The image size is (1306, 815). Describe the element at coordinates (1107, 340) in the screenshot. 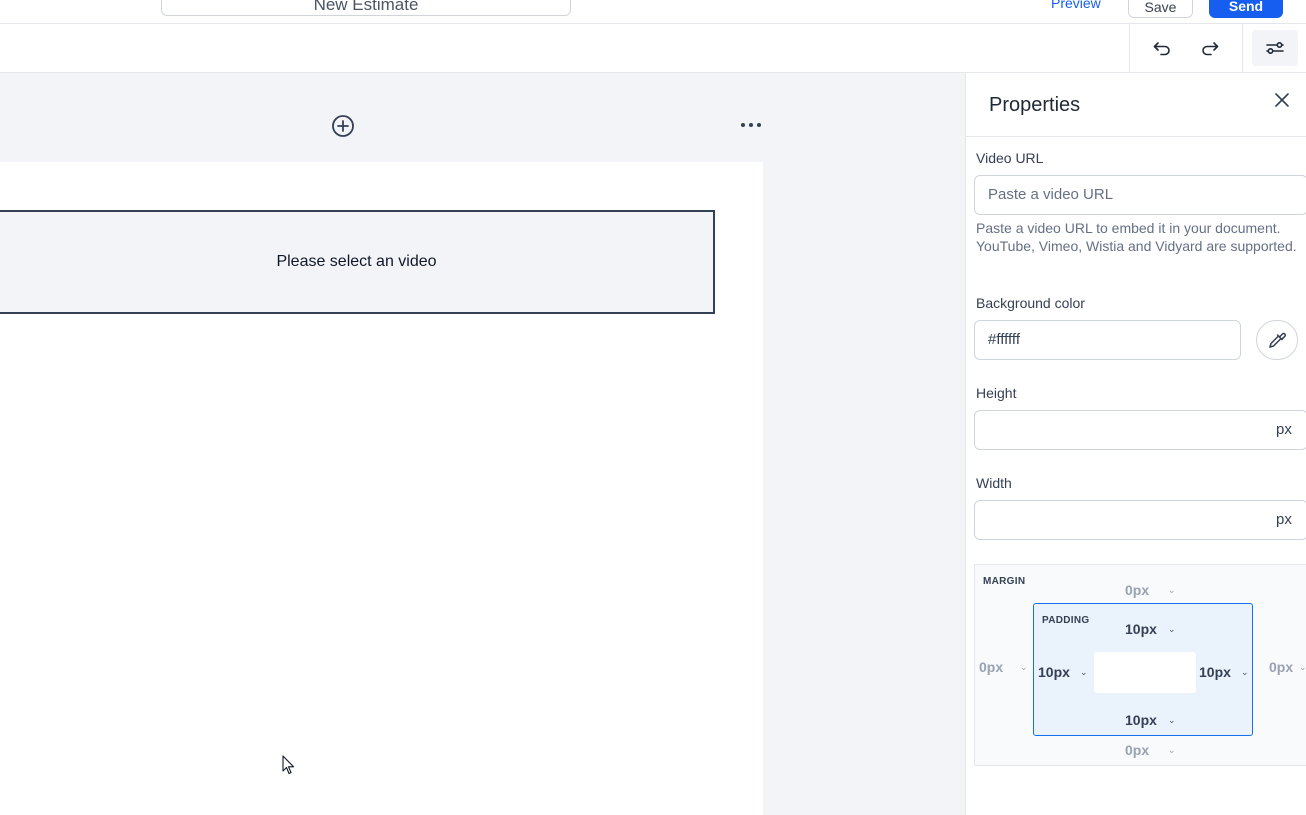

I see `background-color-input: #ffffff` at that location.